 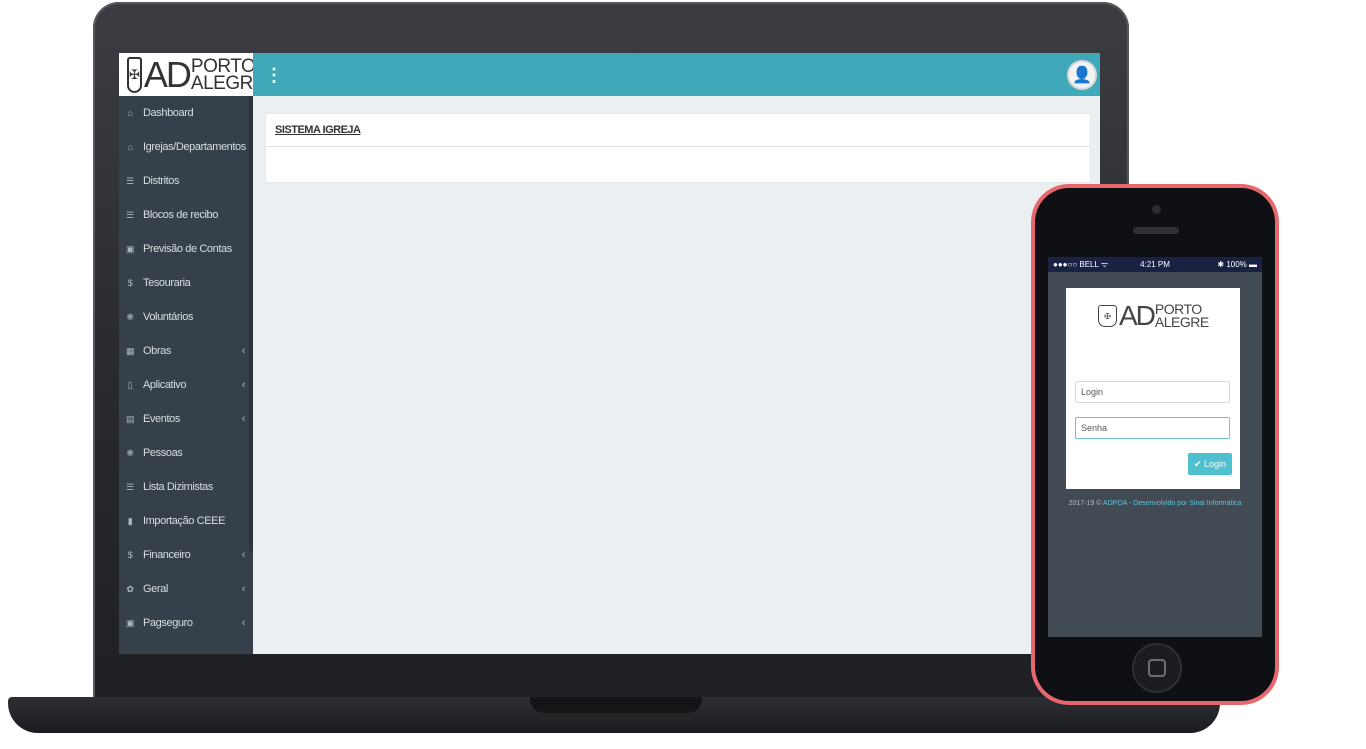 I want to click on sidebar-item-distritos: ☰ Distritos, so click(x=186, y=181).